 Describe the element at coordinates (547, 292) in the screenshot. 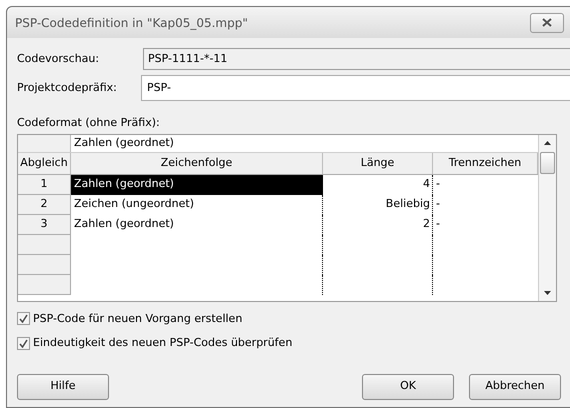

I see `down-arrow-icon` at that location.